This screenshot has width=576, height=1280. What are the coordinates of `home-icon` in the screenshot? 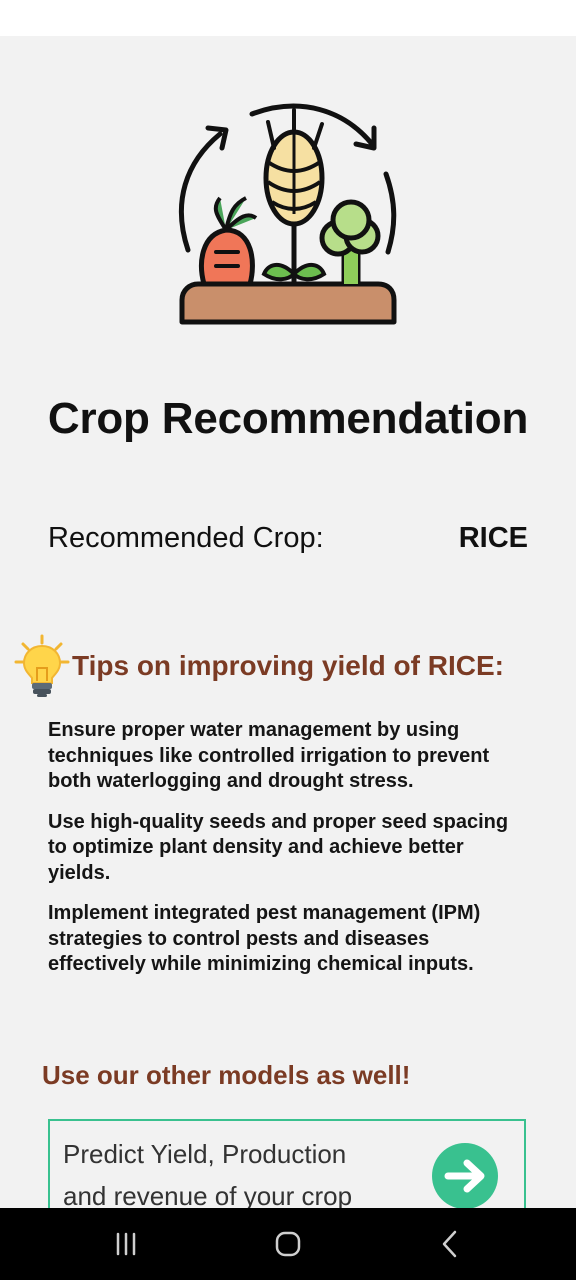 It's located at (288, 1244).